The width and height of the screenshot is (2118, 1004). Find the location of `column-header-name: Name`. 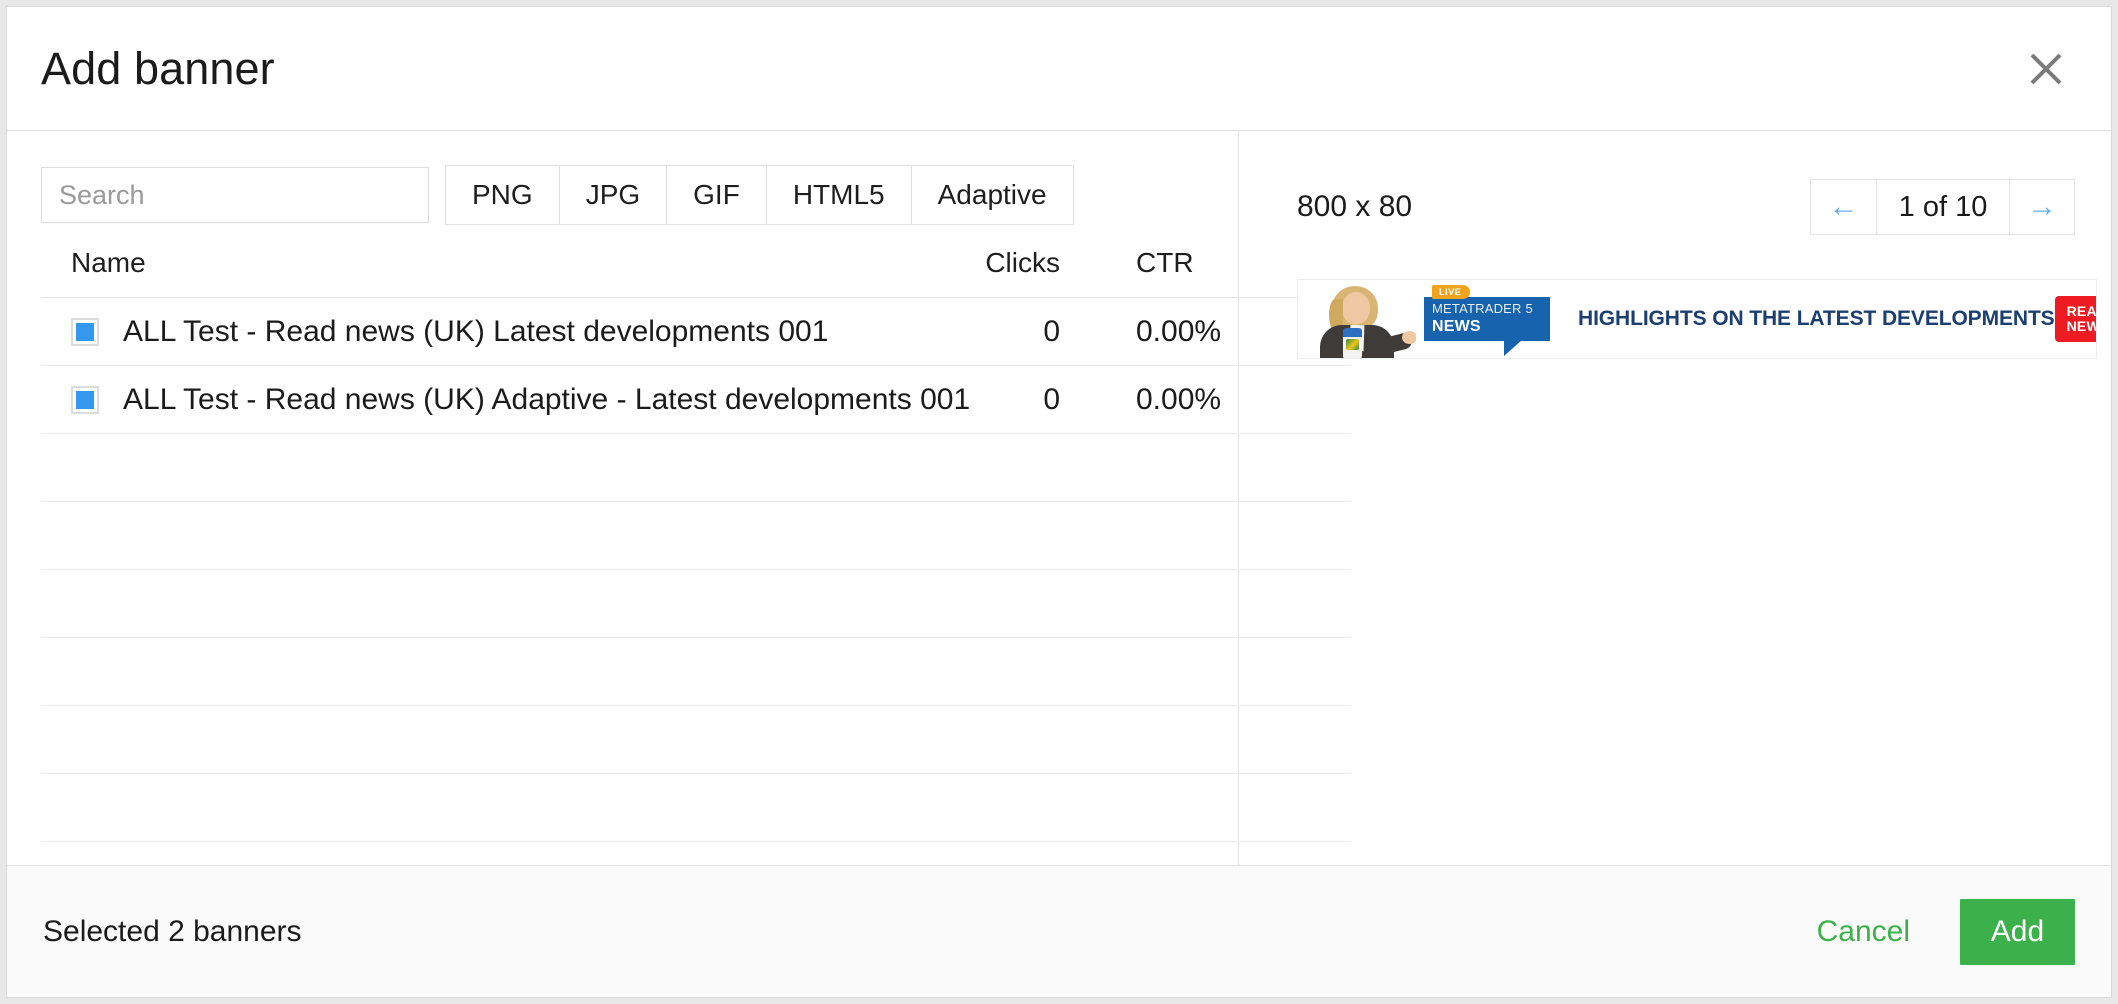

column-header-name: Name is located at coordinates (481, 264).